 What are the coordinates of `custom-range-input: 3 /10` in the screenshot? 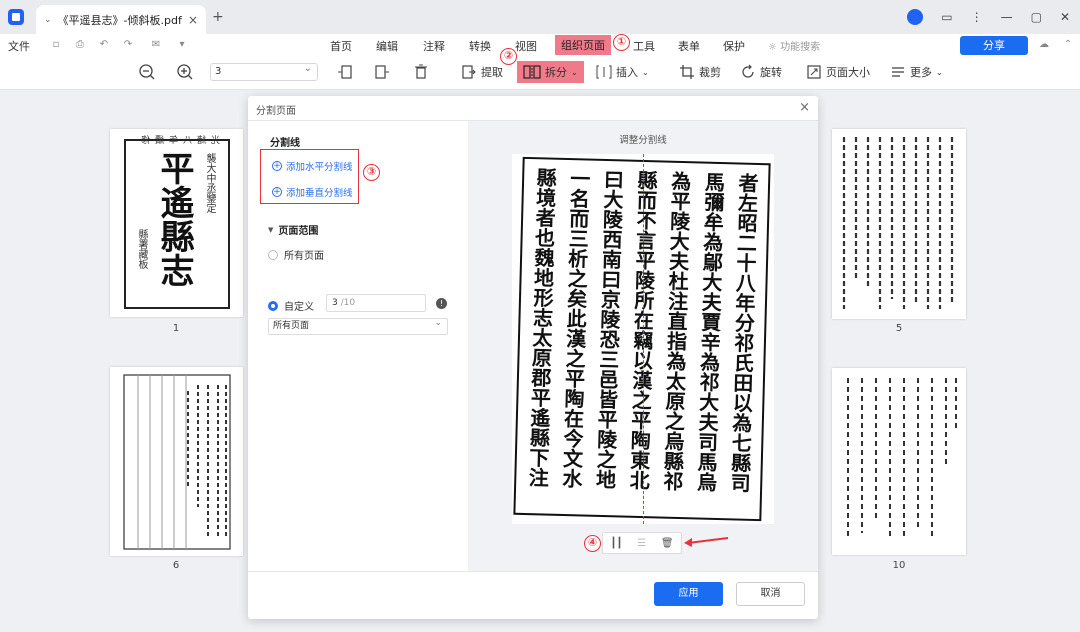 It's located at (376, 303).